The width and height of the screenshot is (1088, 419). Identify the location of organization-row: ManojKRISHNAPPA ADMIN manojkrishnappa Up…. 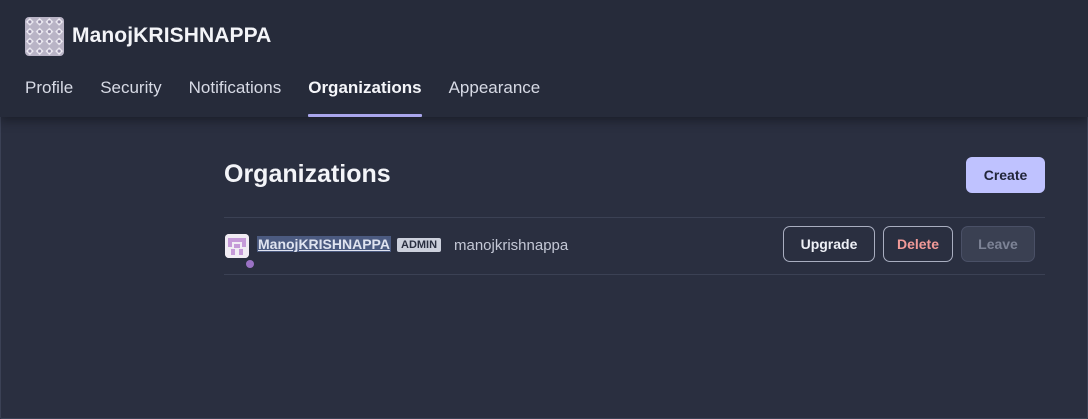
(634, 246).